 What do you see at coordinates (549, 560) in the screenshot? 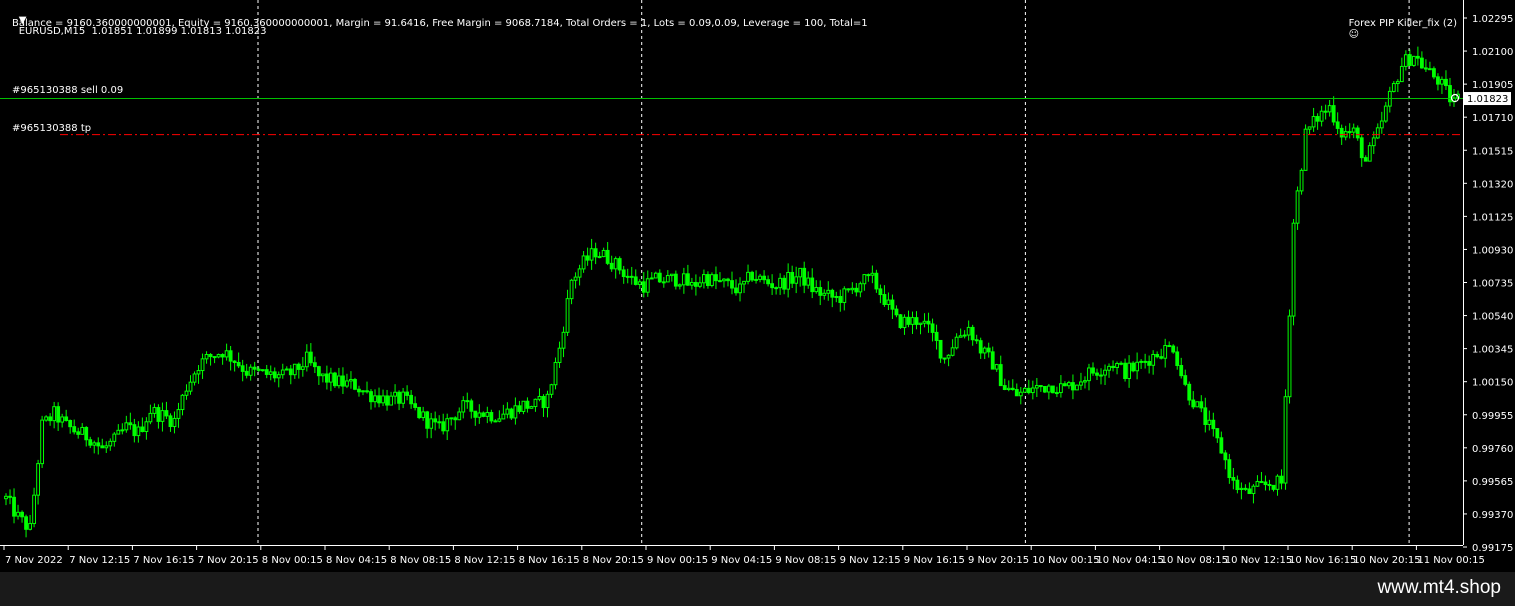
I see `time-tick-label: 8 Nov 16:15` at bounding box center [549, 560].